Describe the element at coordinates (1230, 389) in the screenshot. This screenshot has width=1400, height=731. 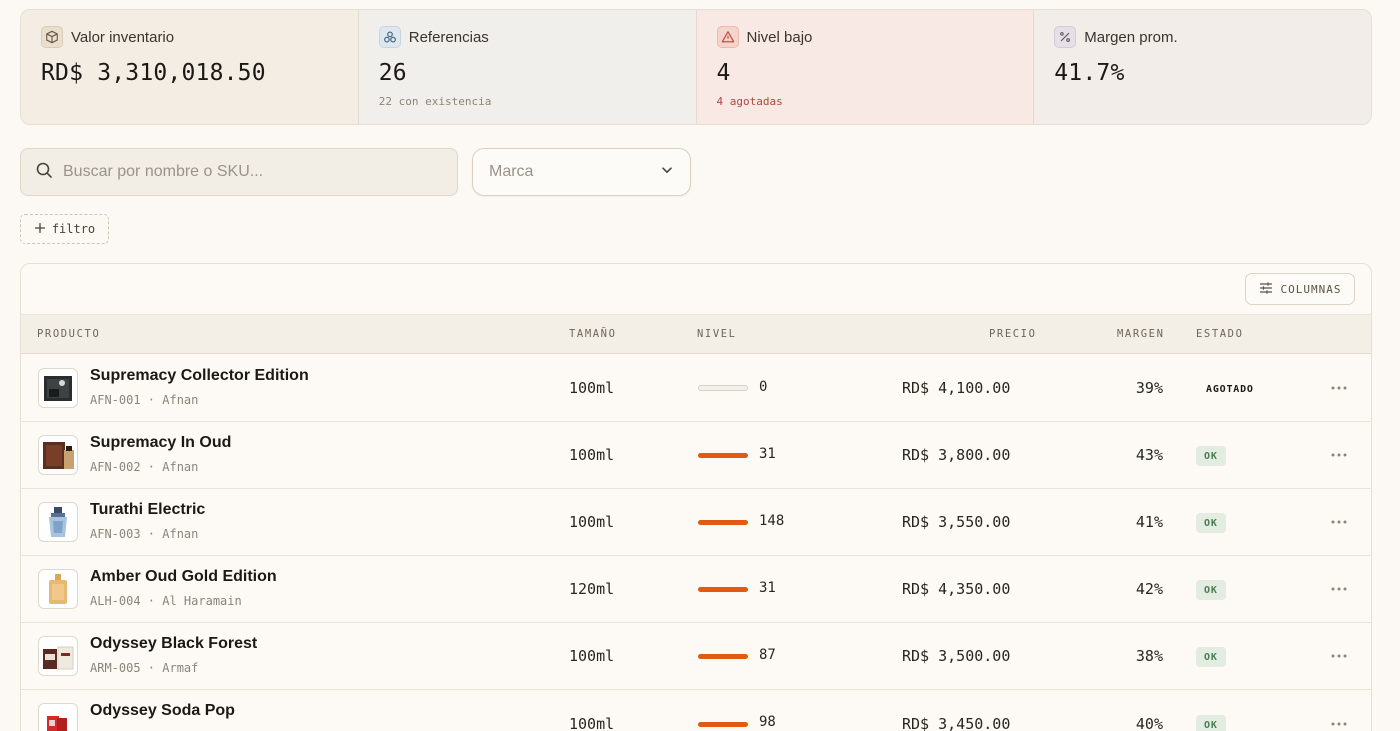
I see `status-badge: AGOTADO` at that location.